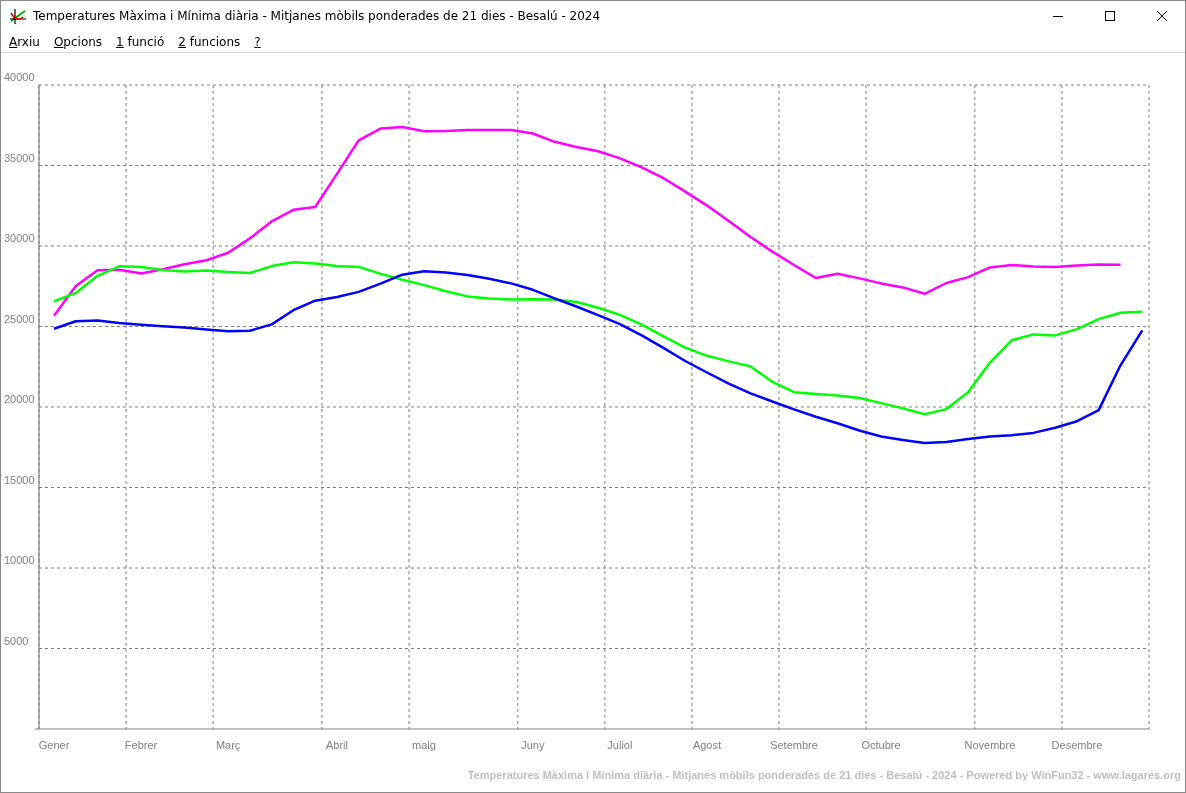 Image resolution: width=1186 pixels, height=793 pixels. Describe the element at coordinates (824, 775) in the screenshot. I see `footer-caption: Temperatures Màxima i Mínima diària - Mitjanes mòbils ponderades de 21 dies - Besalú - 2024 - Powered by WinFun32 - www.lagares.org` at that location.